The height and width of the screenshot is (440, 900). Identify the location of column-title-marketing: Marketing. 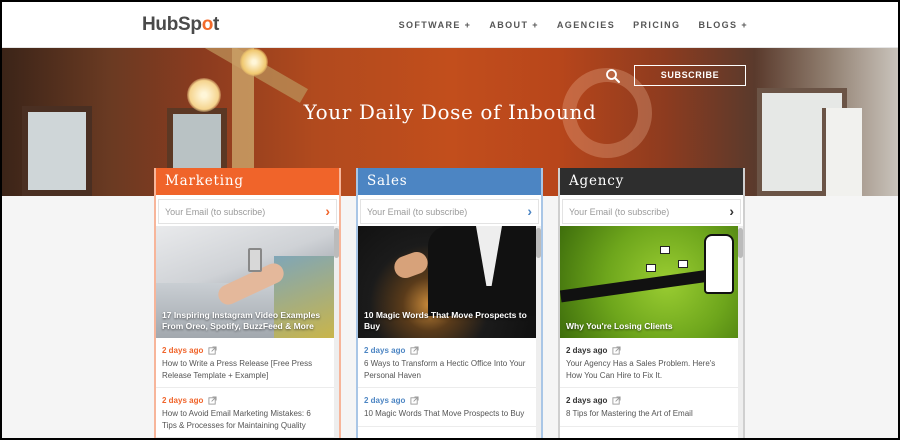
(247, 181).